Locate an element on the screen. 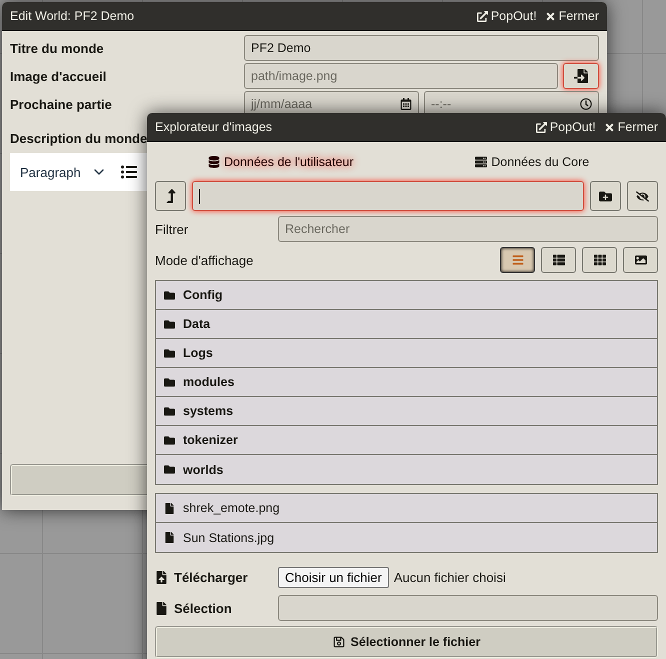  file-name: Sun Stations.jpg is located at coordinates (228, 537).